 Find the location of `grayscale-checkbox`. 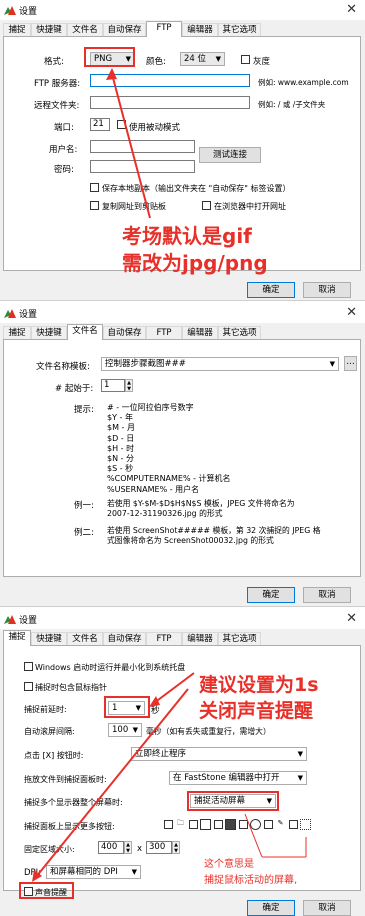

grayscale-checkbox is located at coordinates (245, 59).